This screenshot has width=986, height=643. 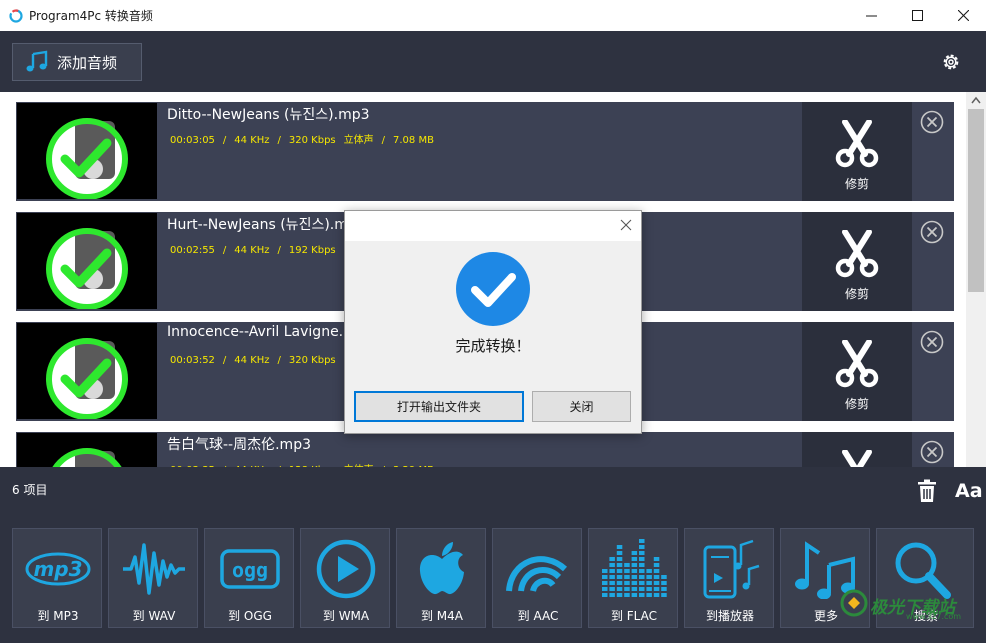 What do you see at coordinates (581, 406) in the screenshot?
I see `close-dialog-button: 关闭` at bounding box center [581, 406].